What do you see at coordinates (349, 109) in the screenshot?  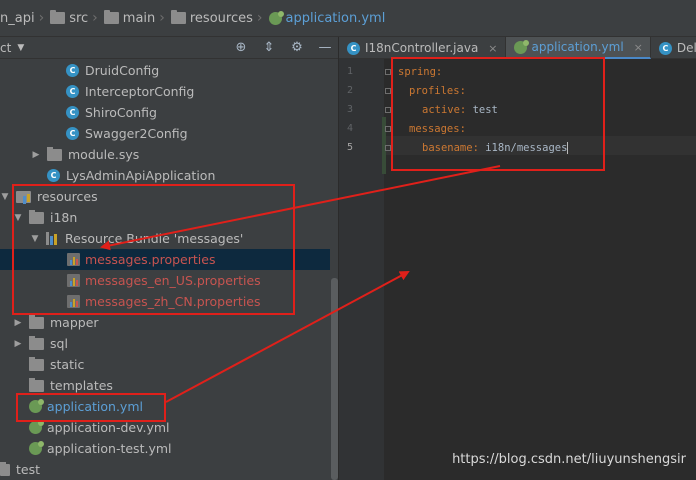 I see `line-number: 3` at bounding box center [349, 109].